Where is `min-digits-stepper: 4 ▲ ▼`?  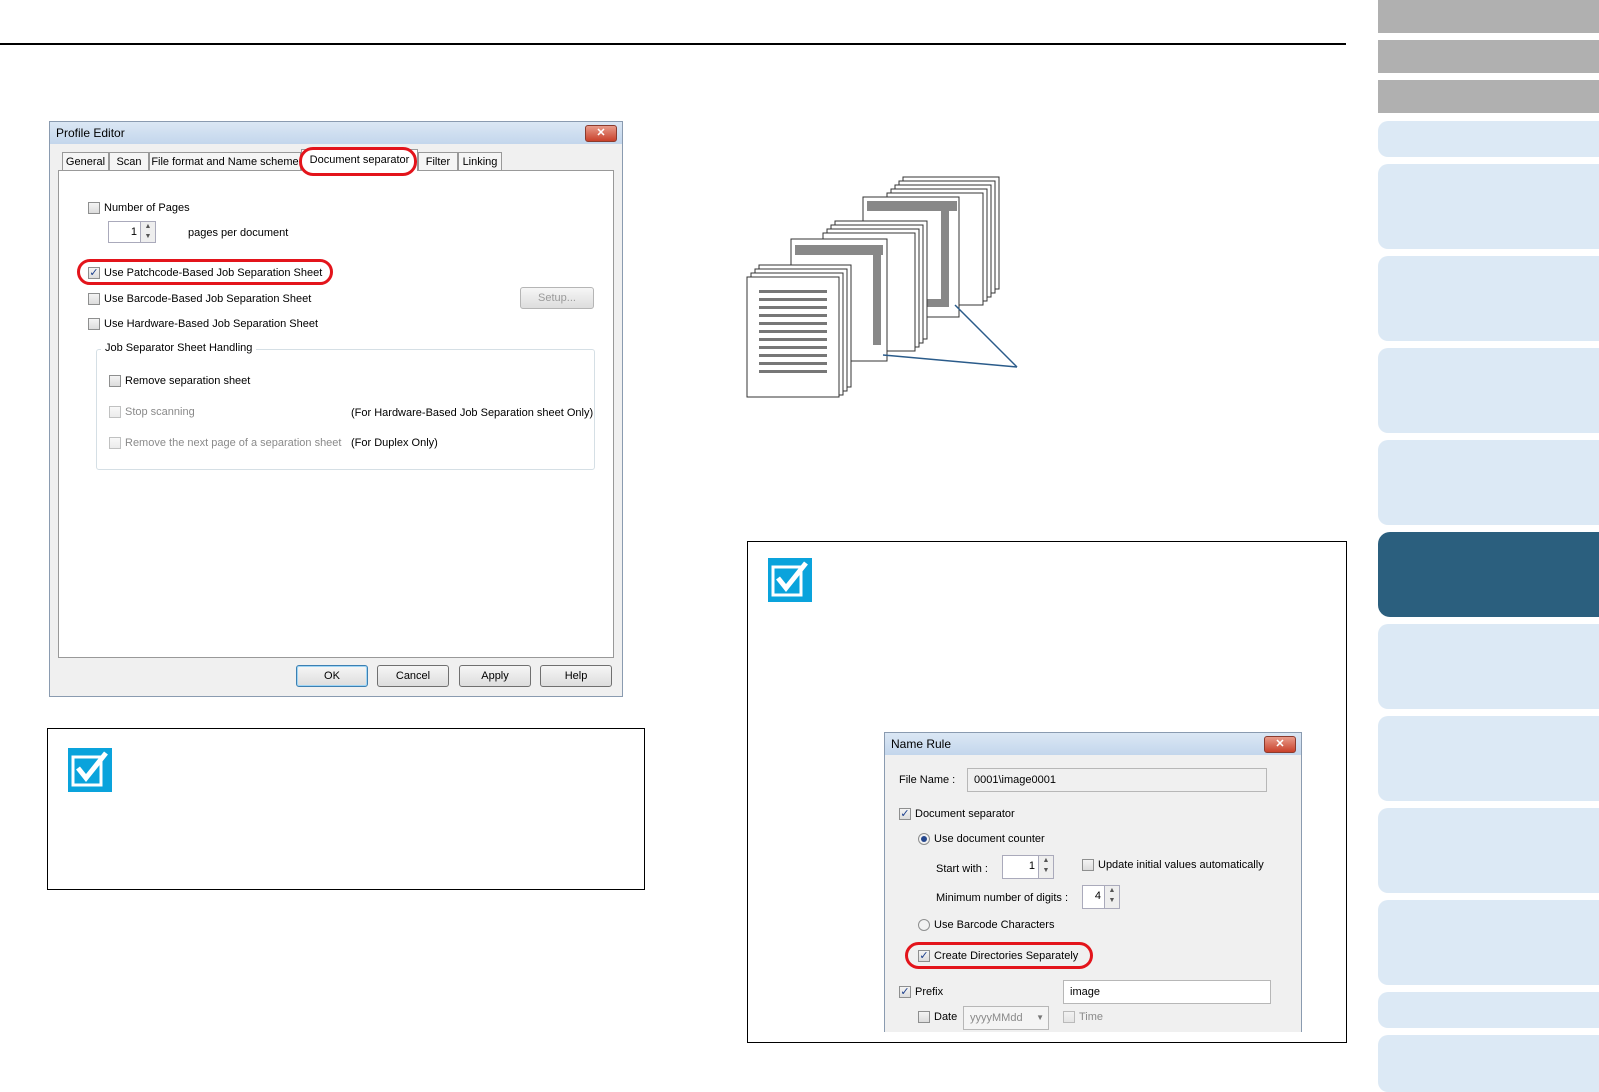 min-digits-stepper: 4 ▲ ▼ is located at coordinates (1101, 897).